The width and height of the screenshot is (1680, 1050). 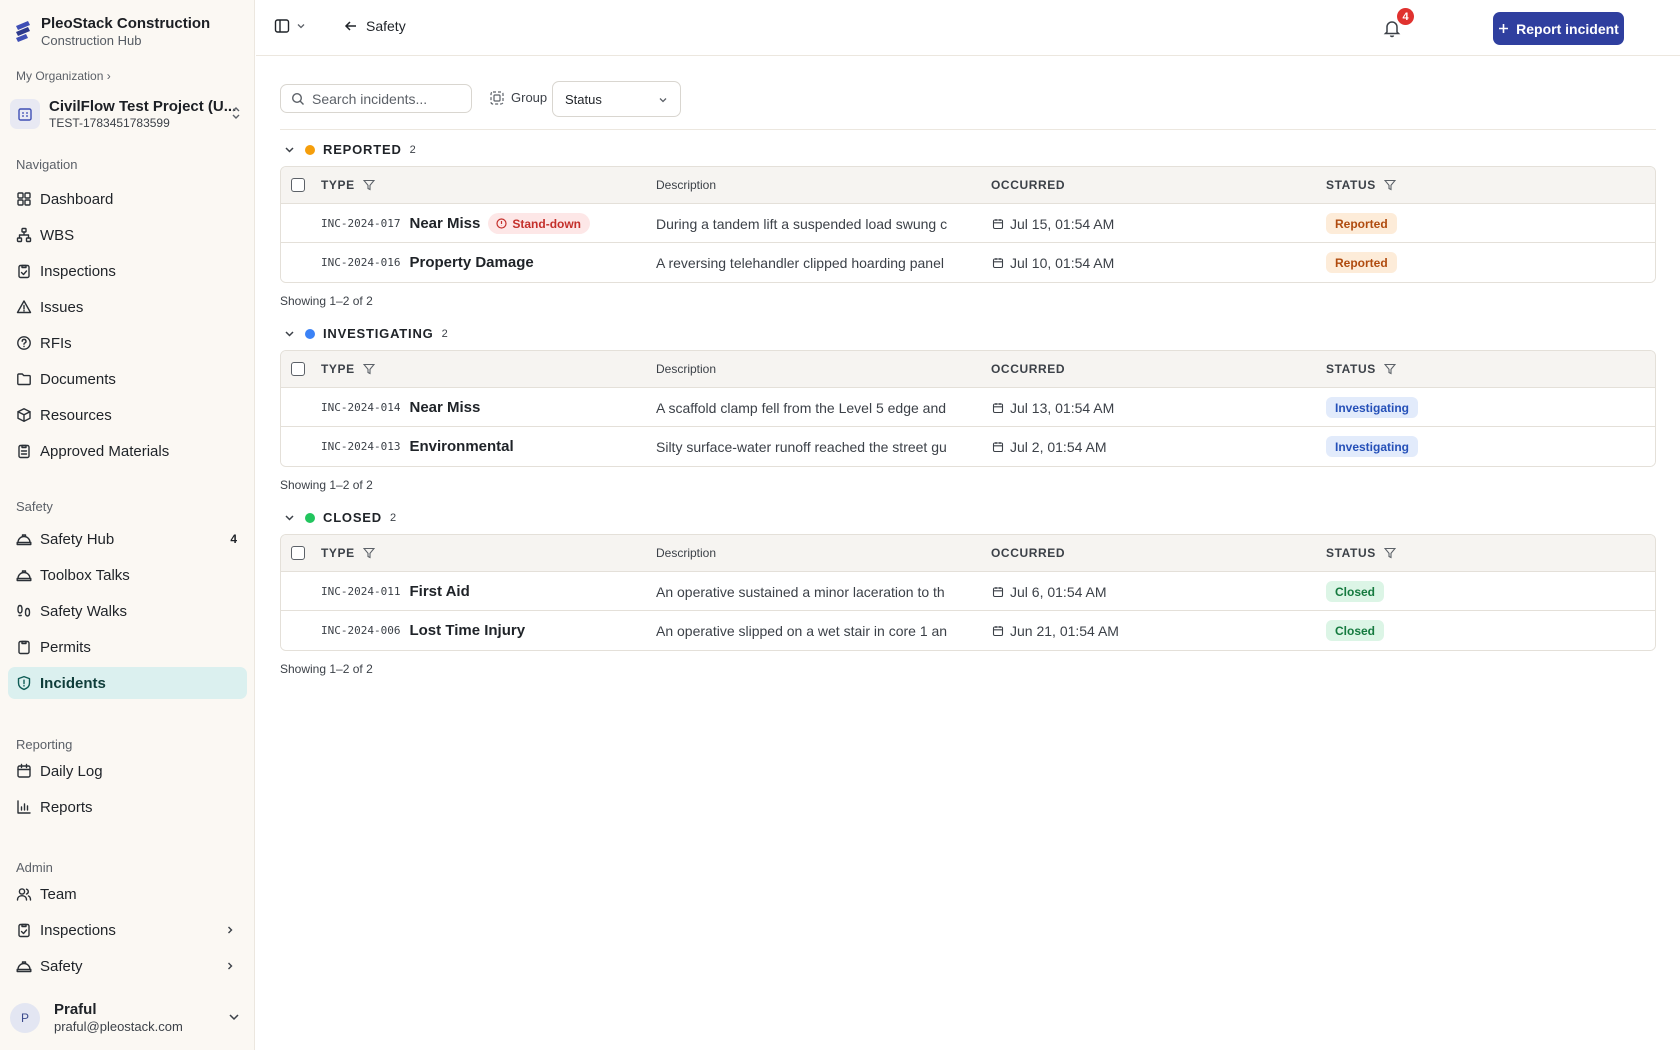 I want to click on occurred-cell: Jul 15, 01:54 AM, so click(x=1053, y=223).